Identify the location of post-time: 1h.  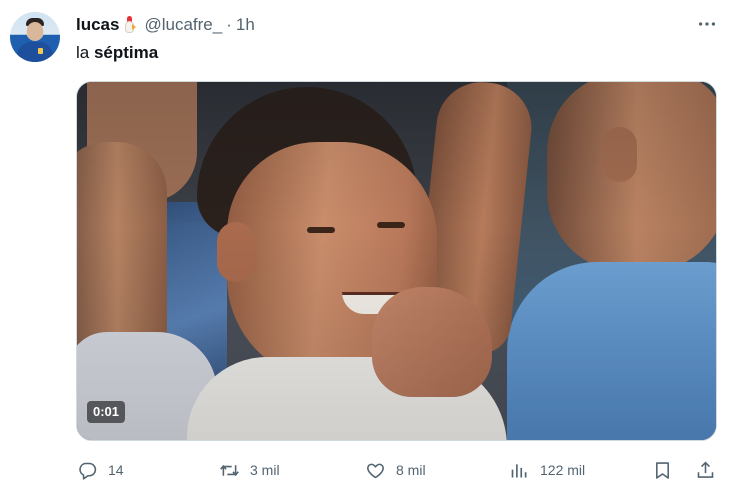
(245, 25).